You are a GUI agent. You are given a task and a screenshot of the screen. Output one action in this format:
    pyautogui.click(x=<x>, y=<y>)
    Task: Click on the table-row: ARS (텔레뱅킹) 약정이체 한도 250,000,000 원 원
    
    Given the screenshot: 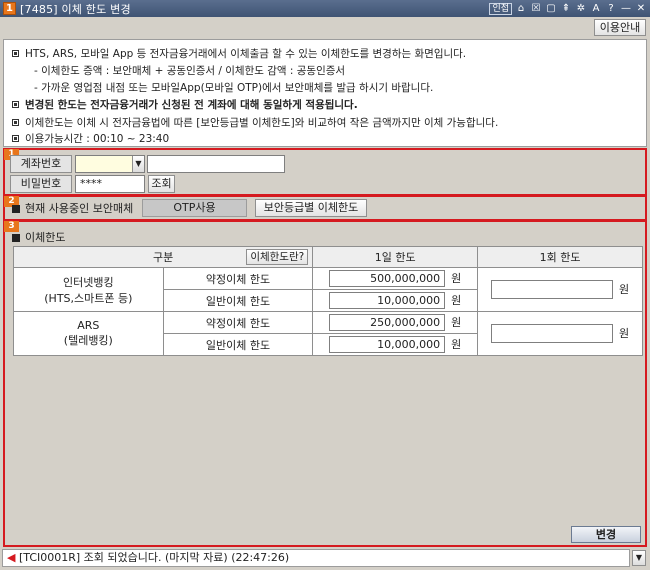 What is the action you would take?
    pyautogui.click(x=328, y=333)
    